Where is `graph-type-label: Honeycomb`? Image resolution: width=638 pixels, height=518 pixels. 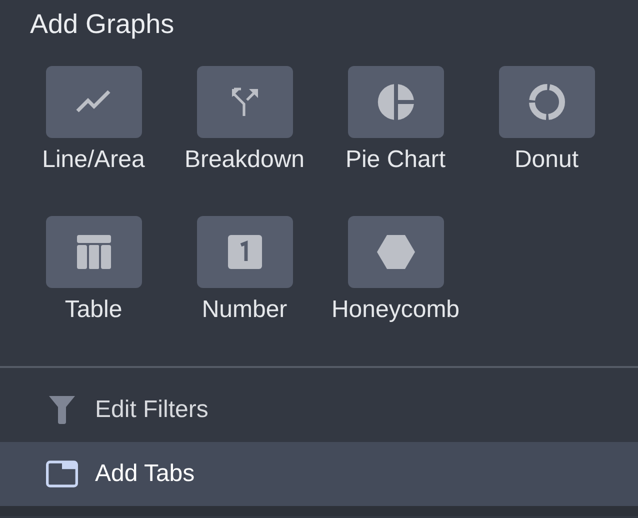 graph-type-label: Honeycomb is located at coordinates (395, 310).